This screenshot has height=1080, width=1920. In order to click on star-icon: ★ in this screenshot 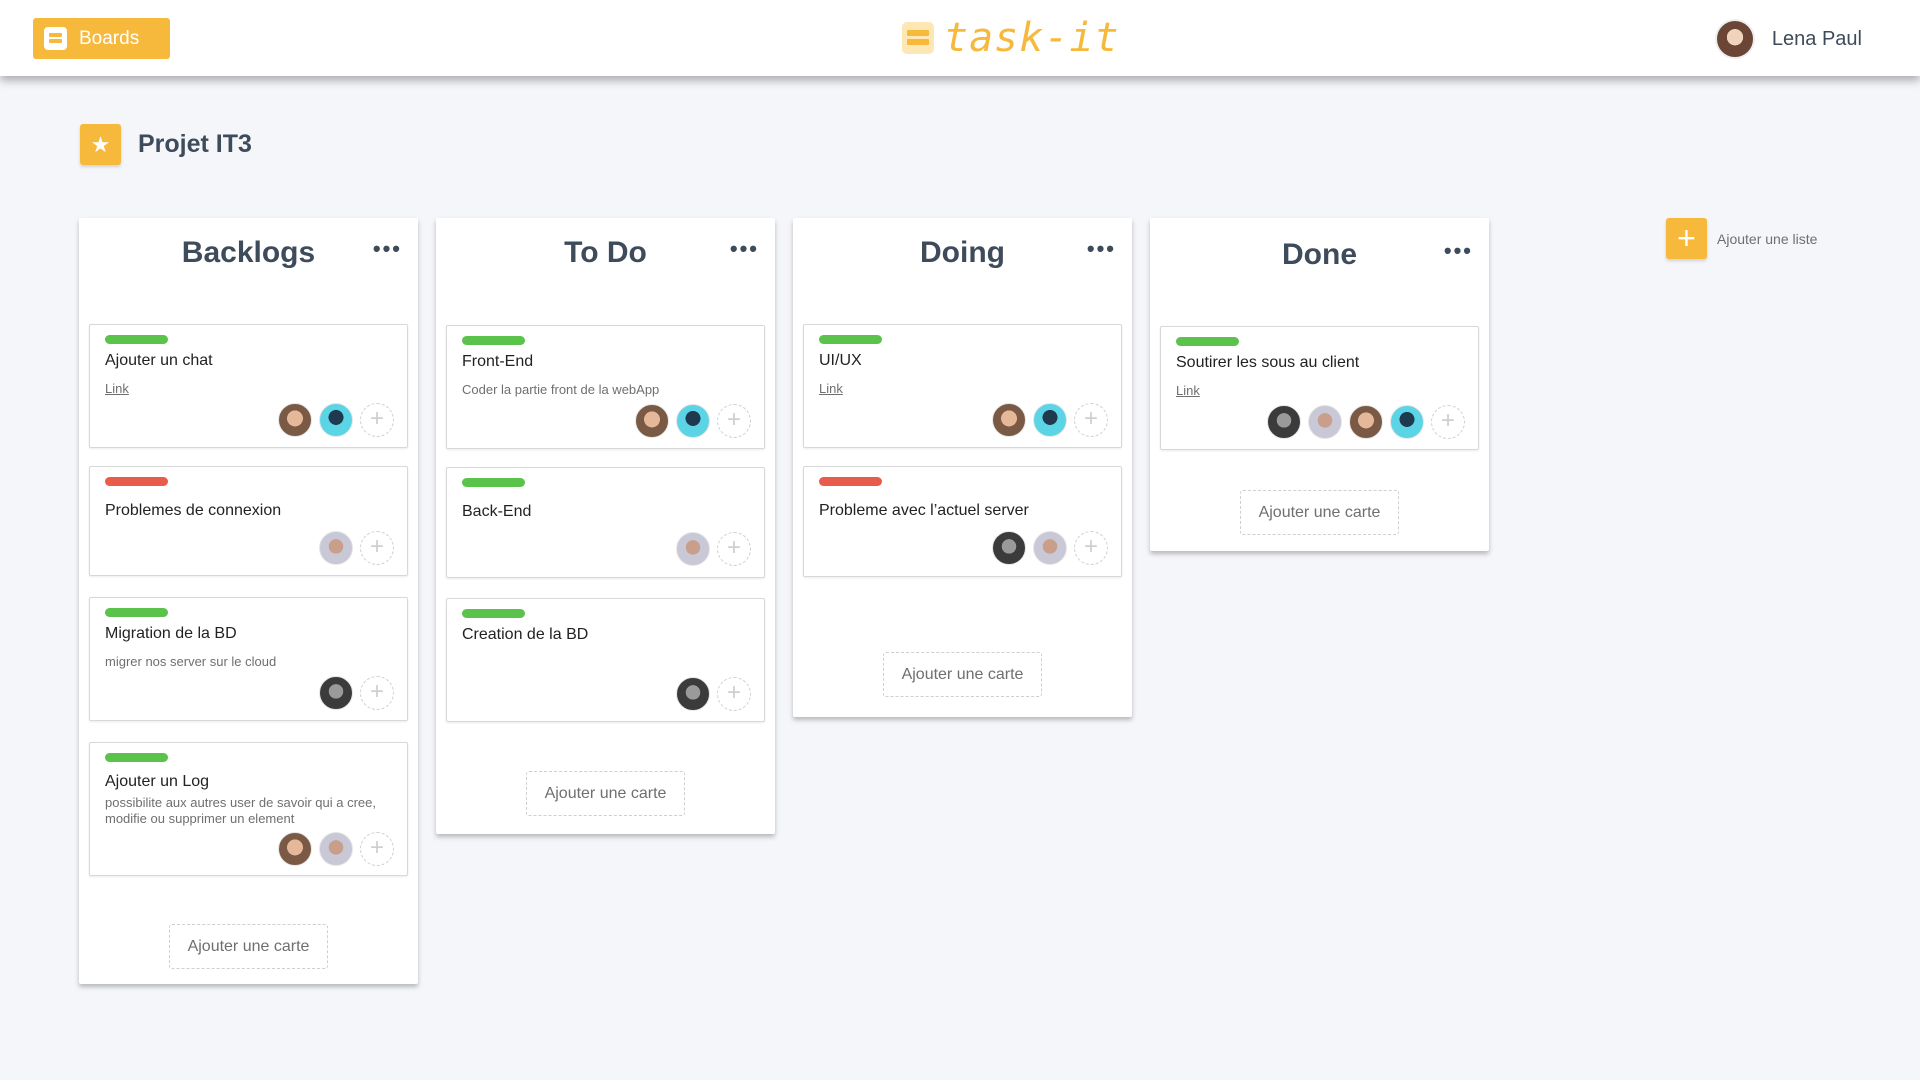, I will do `click(100, 144)`.